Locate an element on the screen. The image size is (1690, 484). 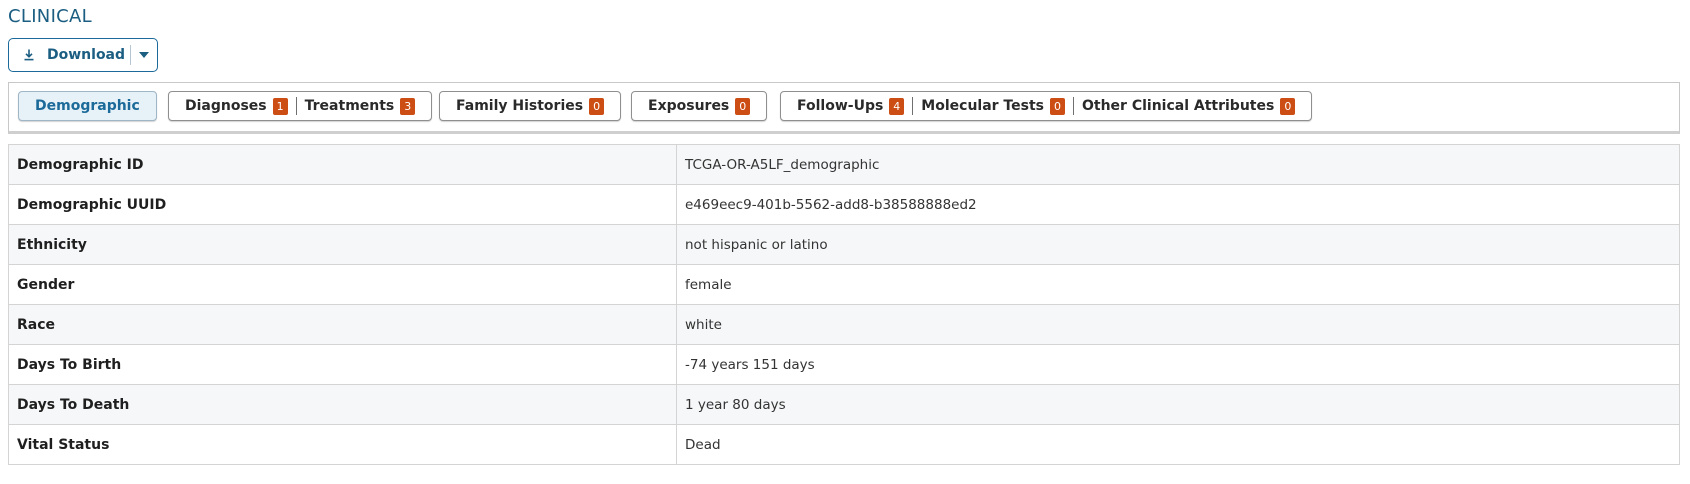
row-key: Race is located at coordinates (342, 324).